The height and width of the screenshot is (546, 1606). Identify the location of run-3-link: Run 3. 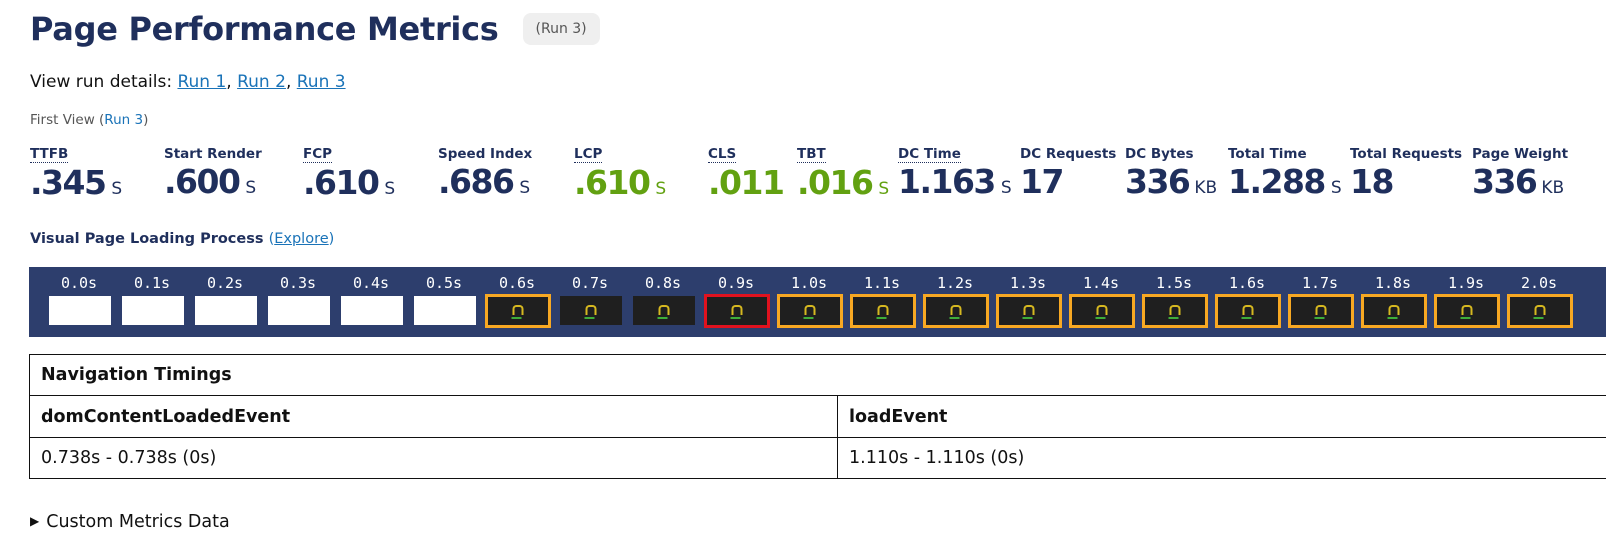
(321, 82).